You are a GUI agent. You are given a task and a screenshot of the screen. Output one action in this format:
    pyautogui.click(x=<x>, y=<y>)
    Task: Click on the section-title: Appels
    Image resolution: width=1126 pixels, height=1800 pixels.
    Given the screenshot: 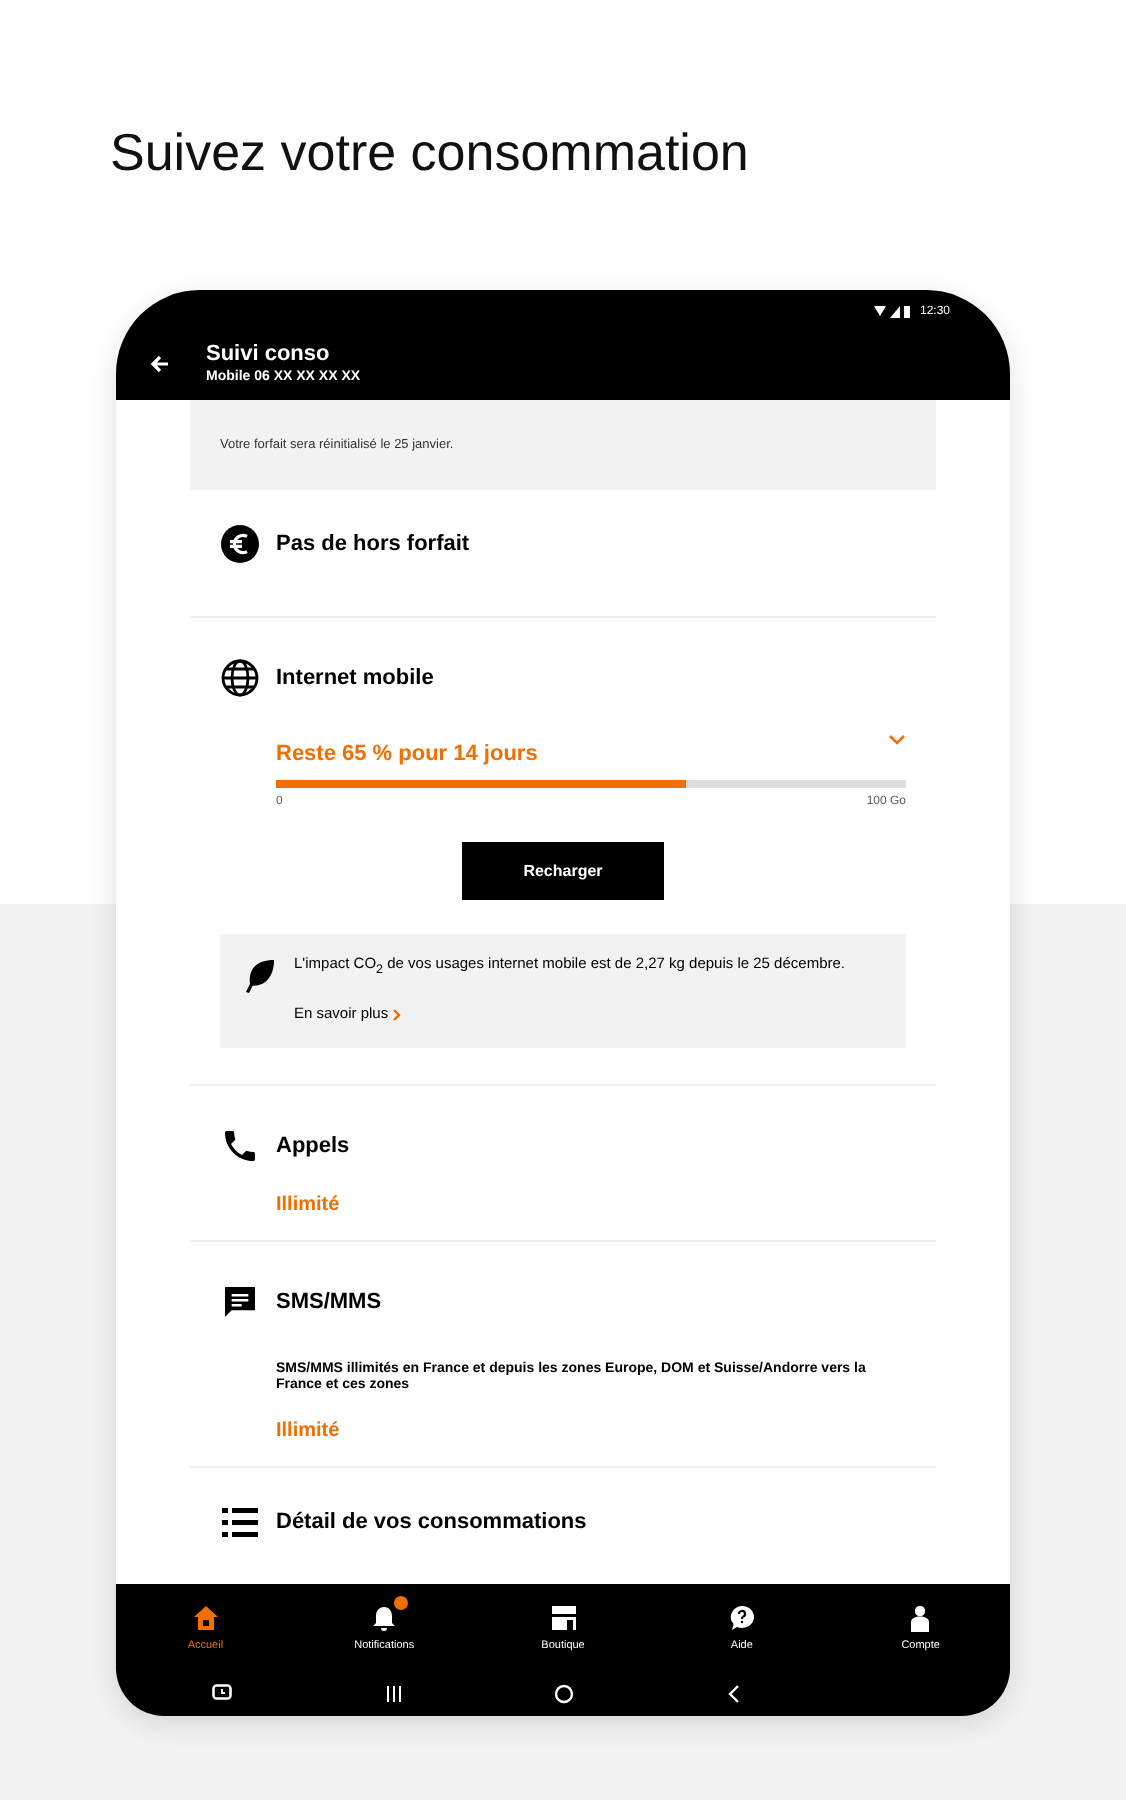 What is the action you would take?
    pyautogui.click(x=313, y=1145)
    